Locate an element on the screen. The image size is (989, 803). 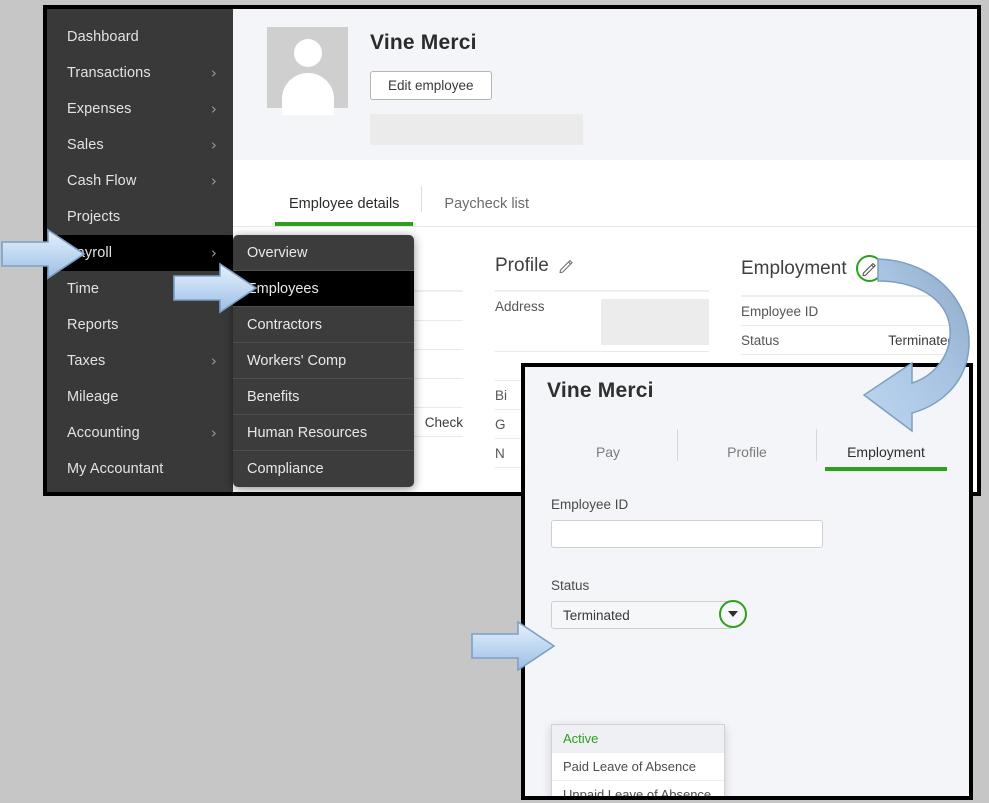
detail-row-employee-id: Employee ID is located at coordinates (848, 310).